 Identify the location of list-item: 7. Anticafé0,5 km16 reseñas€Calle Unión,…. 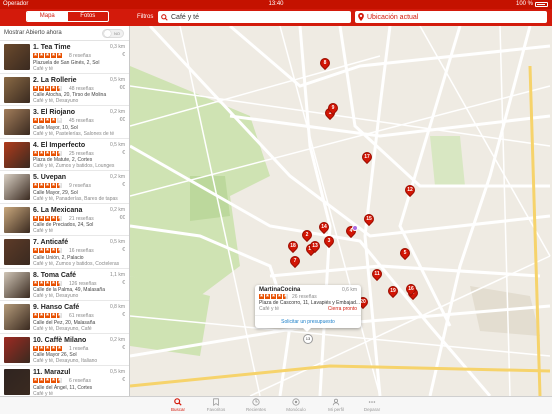
(64, 252).